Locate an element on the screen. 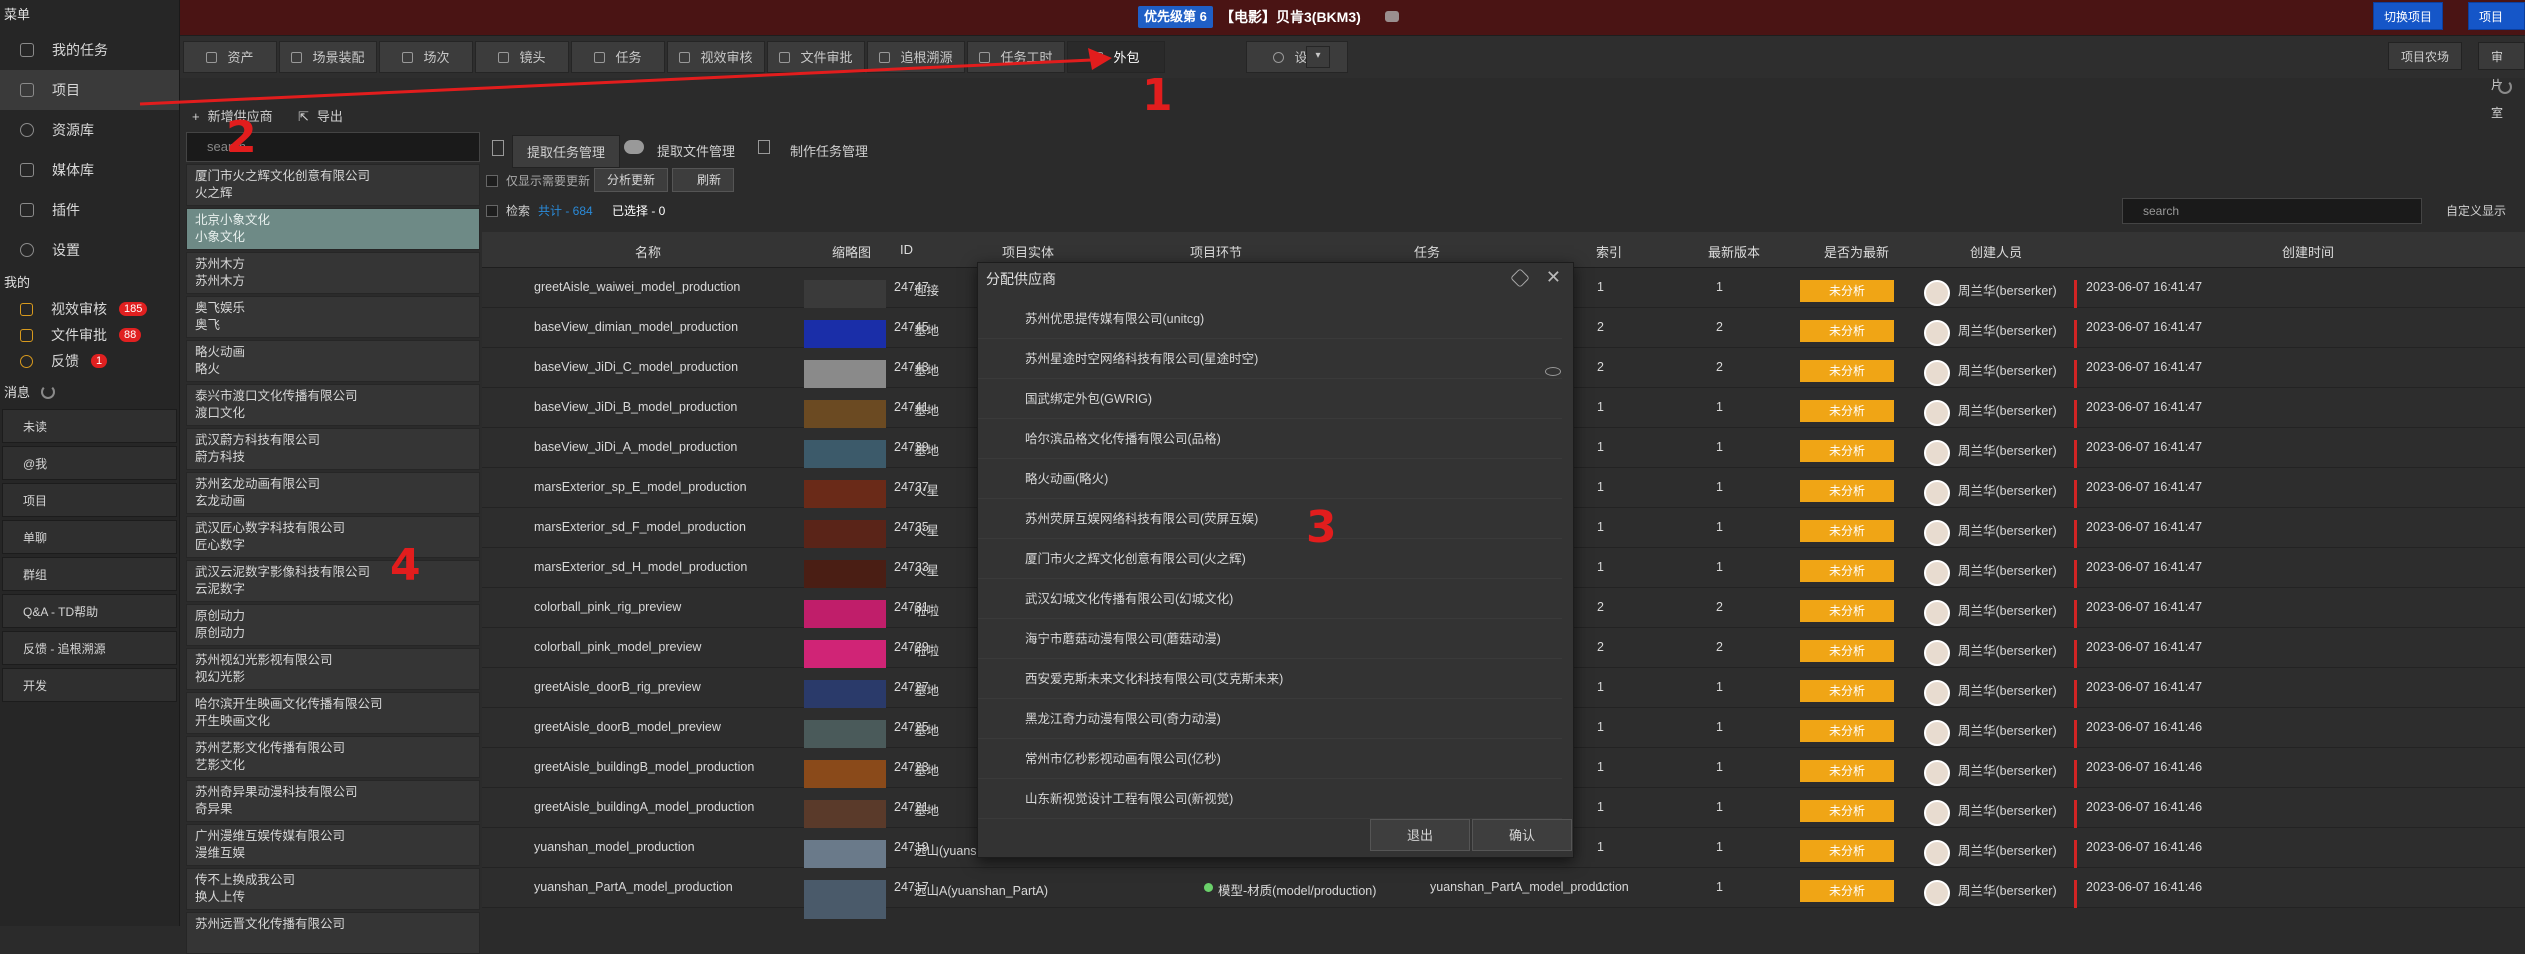 The height and width of the screenshot is (954, 2525). annotation-overlay is located at coordinates (625, 77).